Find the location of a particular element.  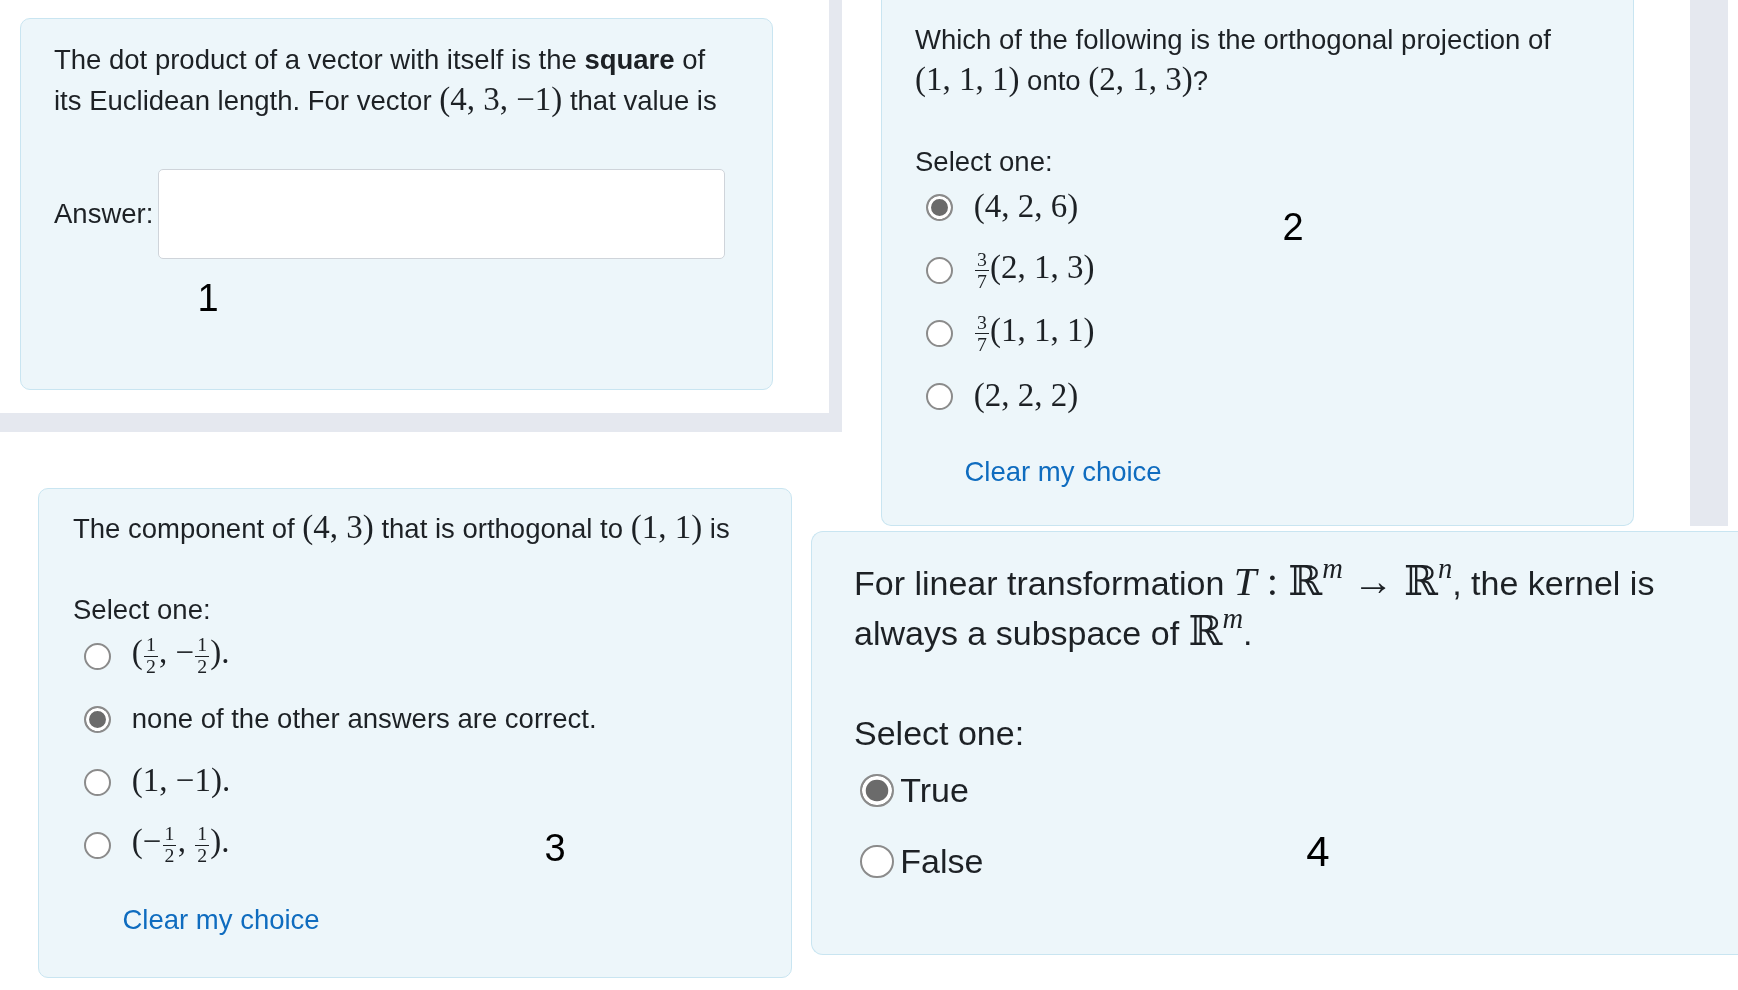

panel-number: 2 is located at coordinates (1293, 227).